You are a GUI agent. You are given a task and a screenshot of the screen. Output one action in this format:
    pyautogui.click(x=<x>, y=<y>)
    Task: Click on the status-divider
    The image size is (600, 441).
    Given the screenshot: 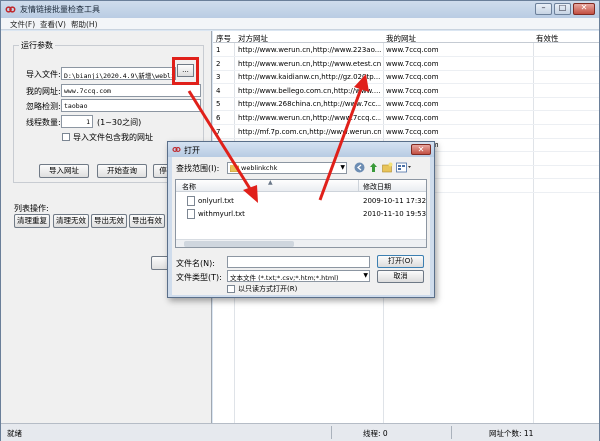 What is the action you would take?
    pyautogui.click(x=331, y=432)
    